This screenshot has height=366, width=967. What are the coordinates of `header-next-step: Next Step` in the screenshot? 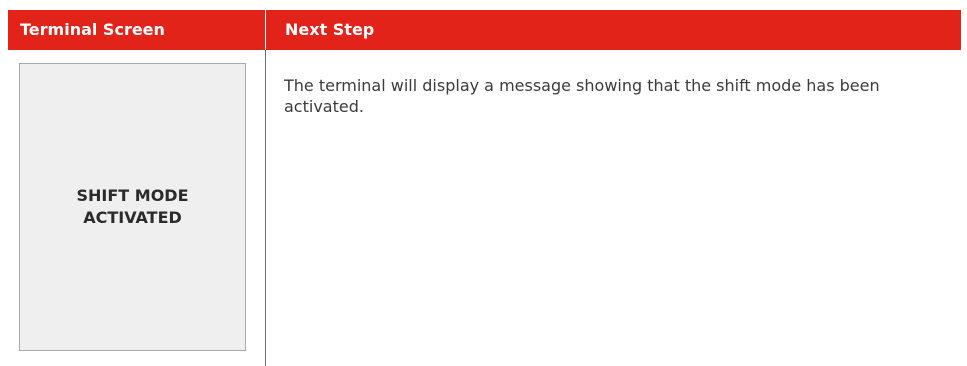 It's located at (330, 29).